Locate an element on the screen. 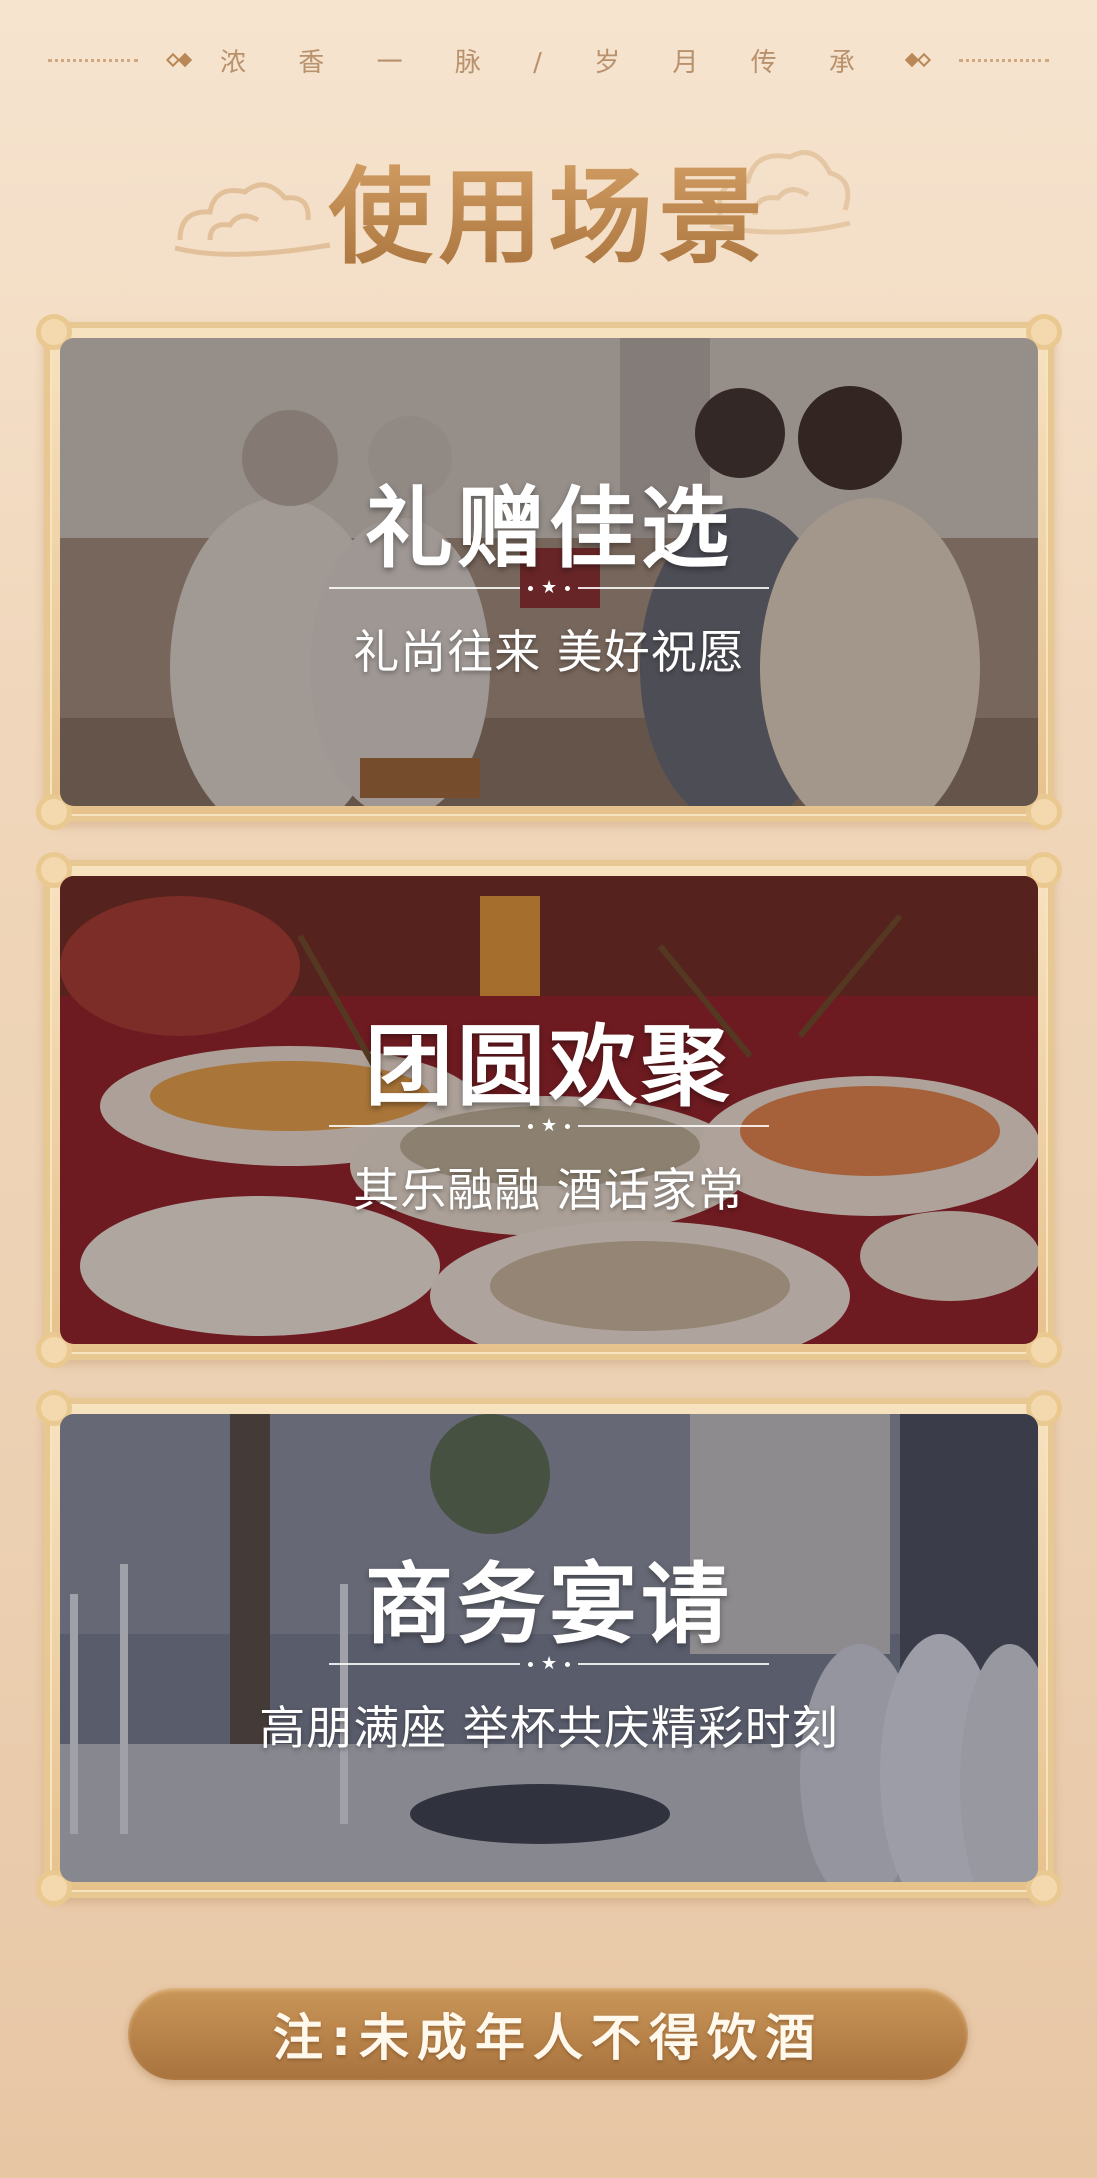 This screenshot has width=1097, height=2178. title-section: 使用场景 is located at coordinates (548, 199).